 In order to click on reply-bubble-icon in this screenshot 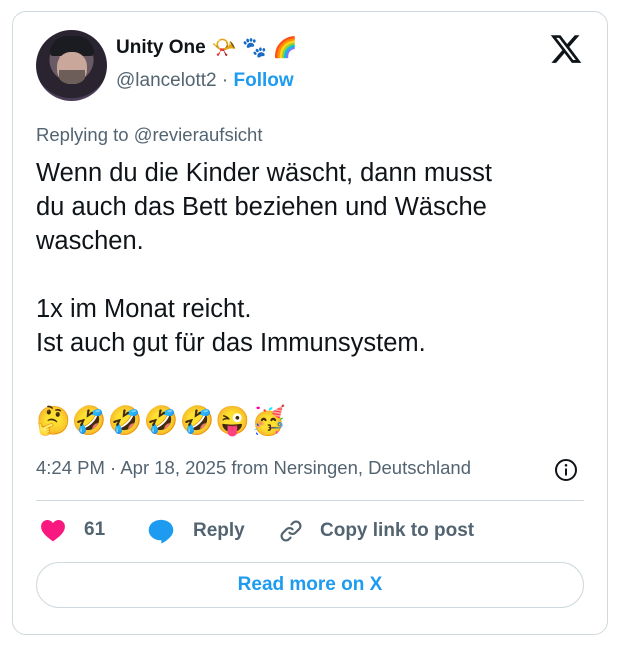, I will do `click(161, 531)`.